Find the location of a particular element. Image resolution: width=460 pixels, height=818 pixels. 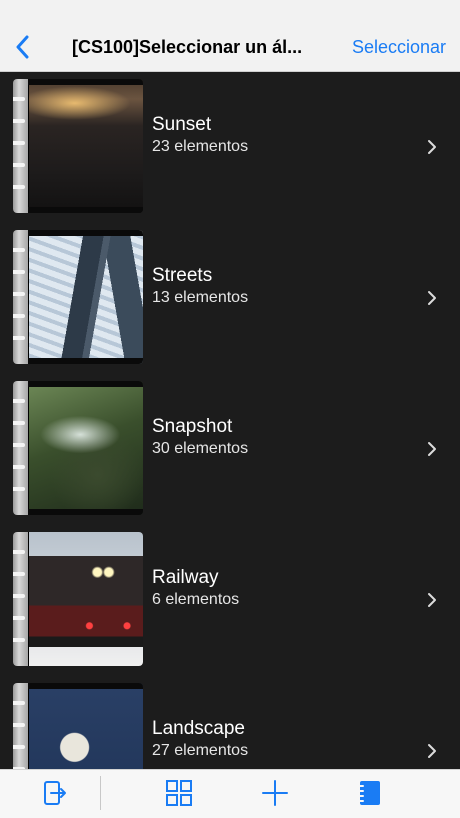

add-icon is located at coordinates (275, 793).